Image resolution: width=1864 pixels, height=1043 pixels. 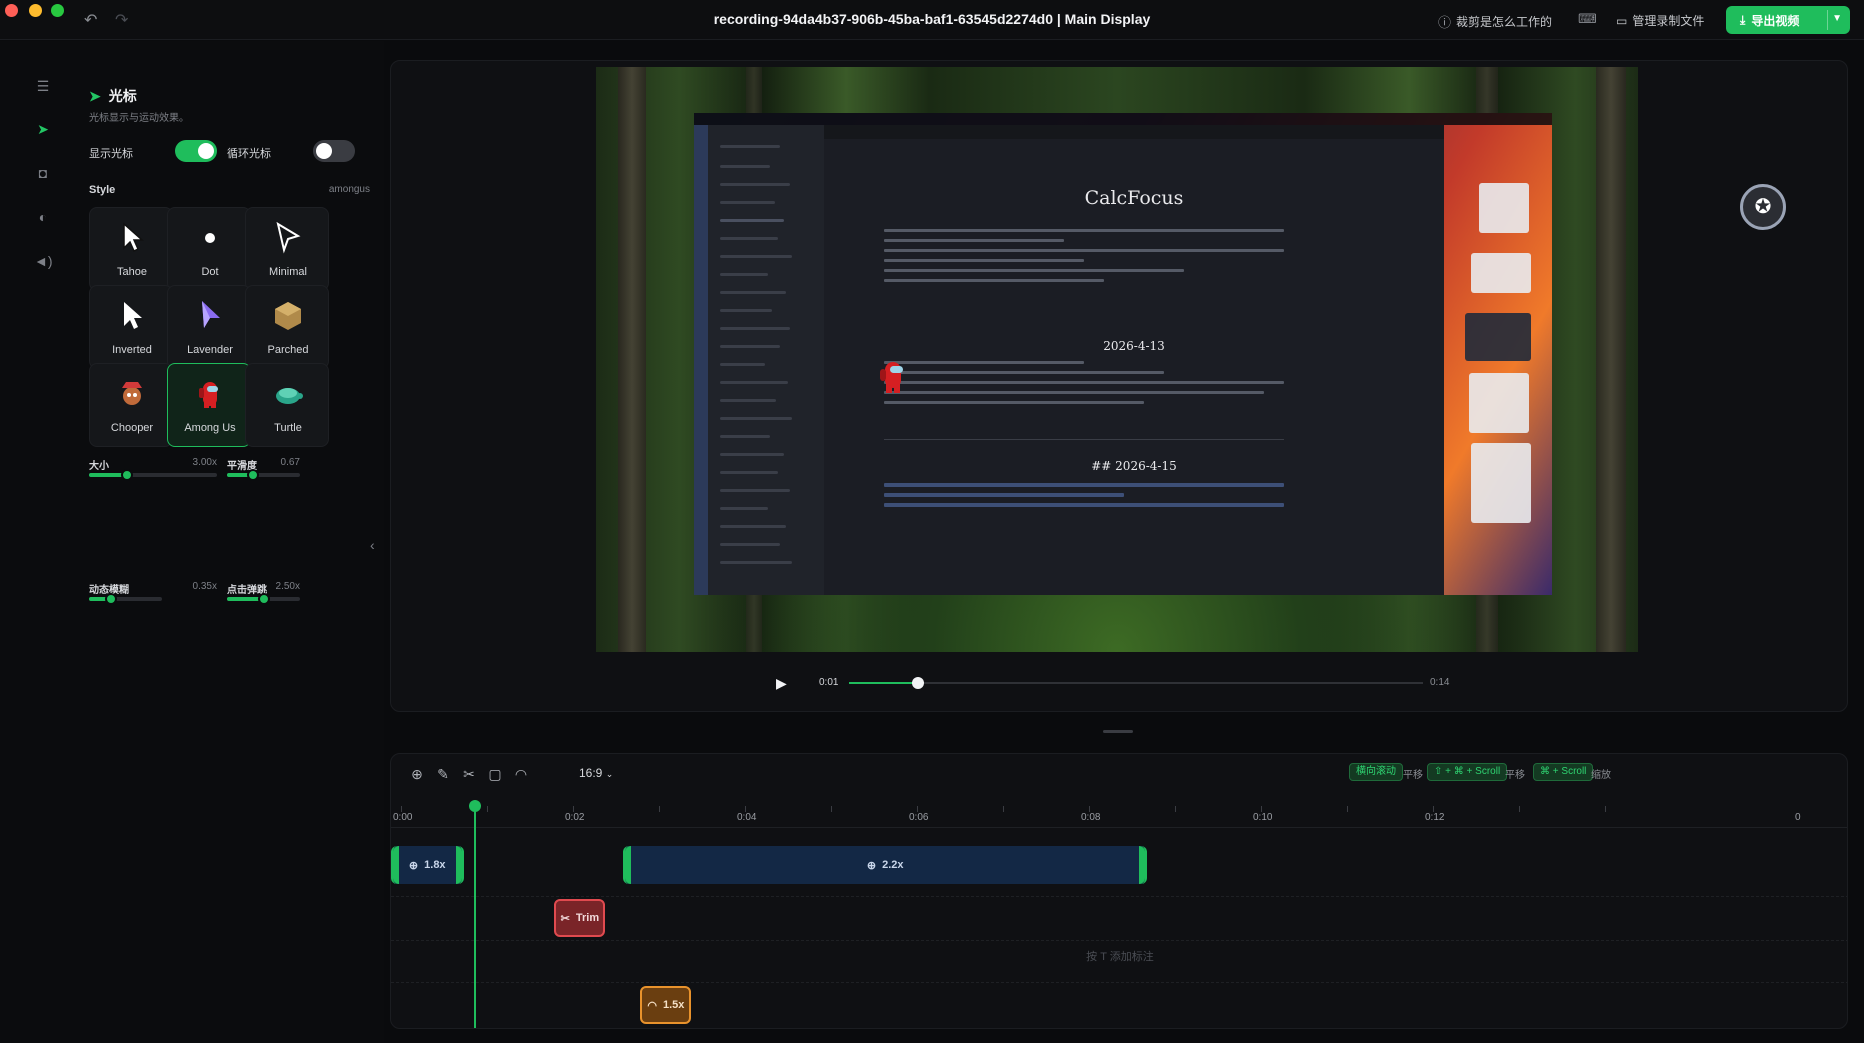 What do you see at coordinates (43, 87) in the screenshot?
I see `sliders-icon: ☰` at bounding box center [43, 87].